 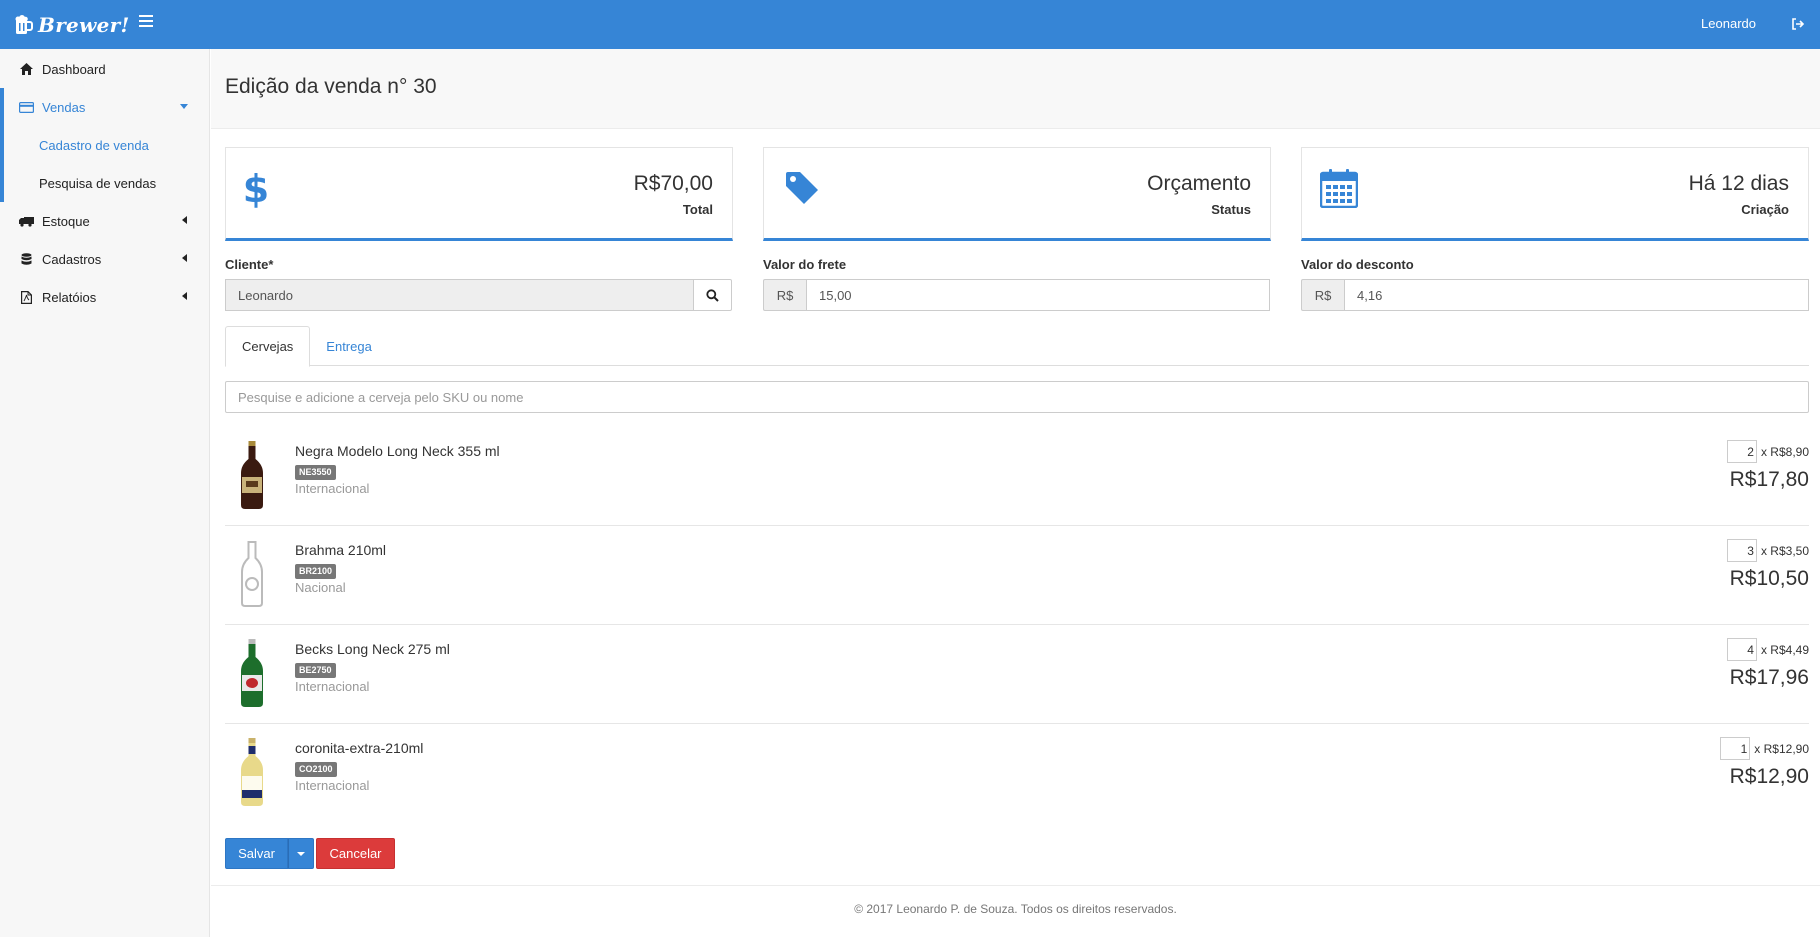 I want to click on sidebar-item-label: Dashboard, so click(x=74, y=69).